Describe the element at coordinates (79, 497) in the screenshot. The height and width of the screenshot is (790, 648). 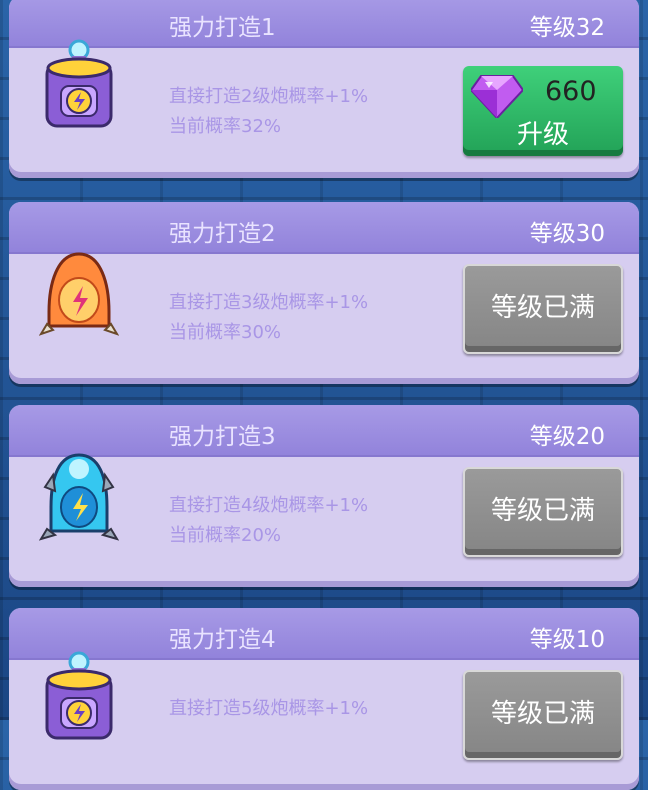
I see `blue-capsule-icon` at that location.